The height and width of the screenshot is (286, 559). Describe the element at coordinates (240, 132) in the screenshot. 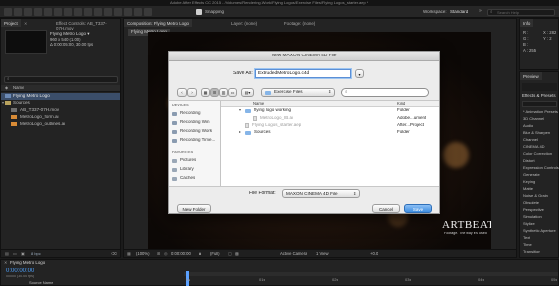

I see `chevron-right-icon: ▸` at that location.